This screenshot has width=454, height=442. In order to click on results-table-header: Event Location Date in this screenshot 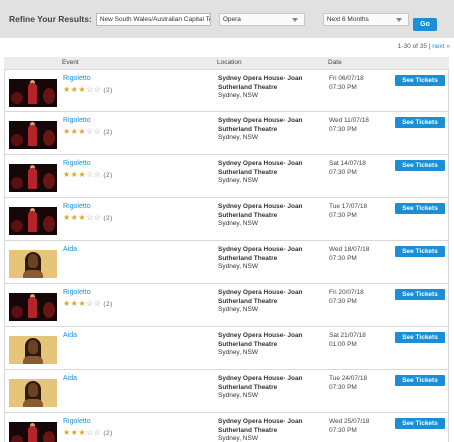, I will do `click(226, 63)`.